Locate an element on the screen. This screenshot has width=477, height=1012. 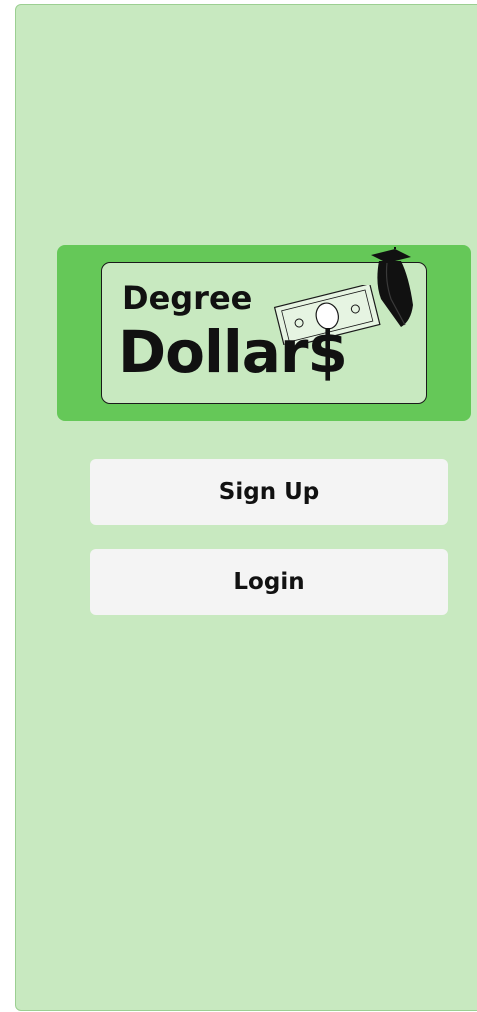
logo-word-degree: Degree is located at coordinates (187, 298).